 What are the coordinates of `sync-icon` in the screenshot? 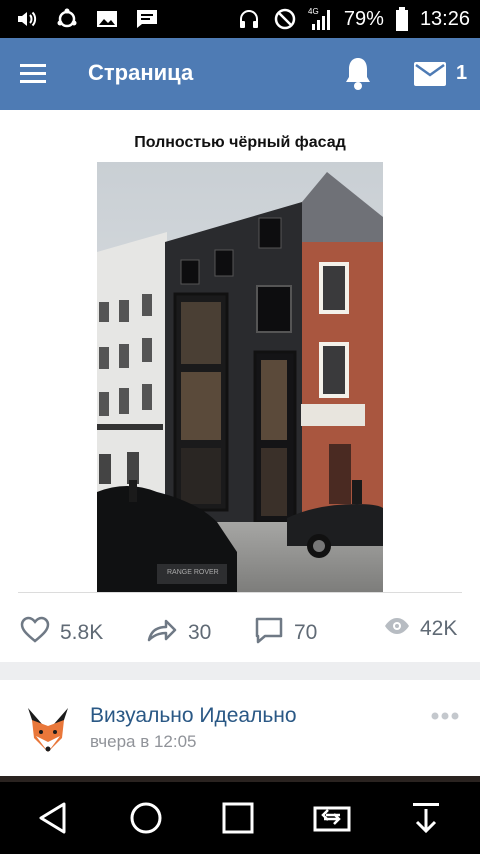 It's located at (67, 19).